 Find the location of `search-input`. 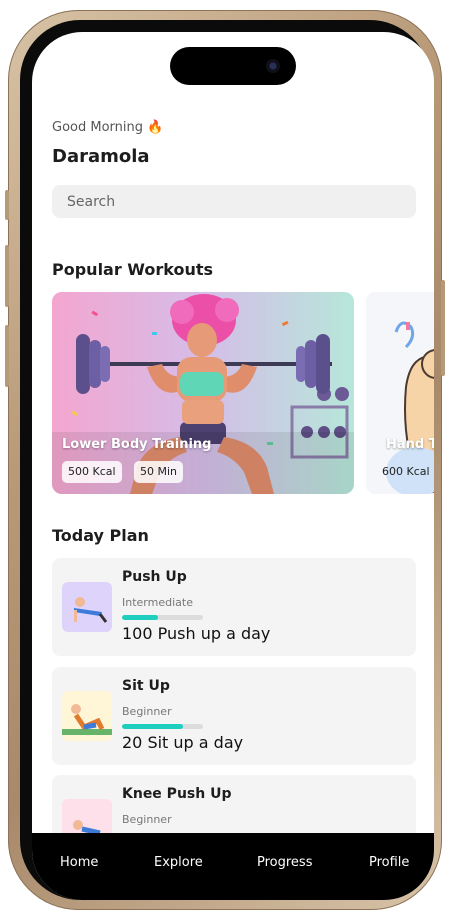

search-input is located at coordinates (234, 201).